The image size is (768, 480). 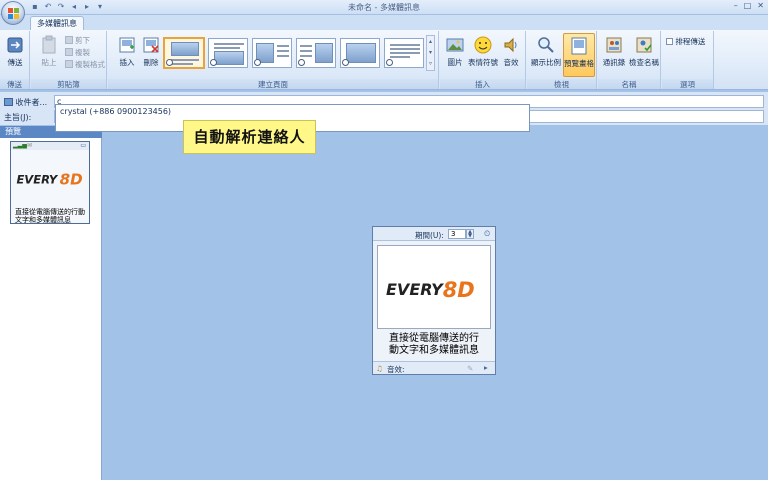 What do you see at coordinates (69, 64) in the screenshot?
I see `format-painter-icon` at bounding box center [69, 64].